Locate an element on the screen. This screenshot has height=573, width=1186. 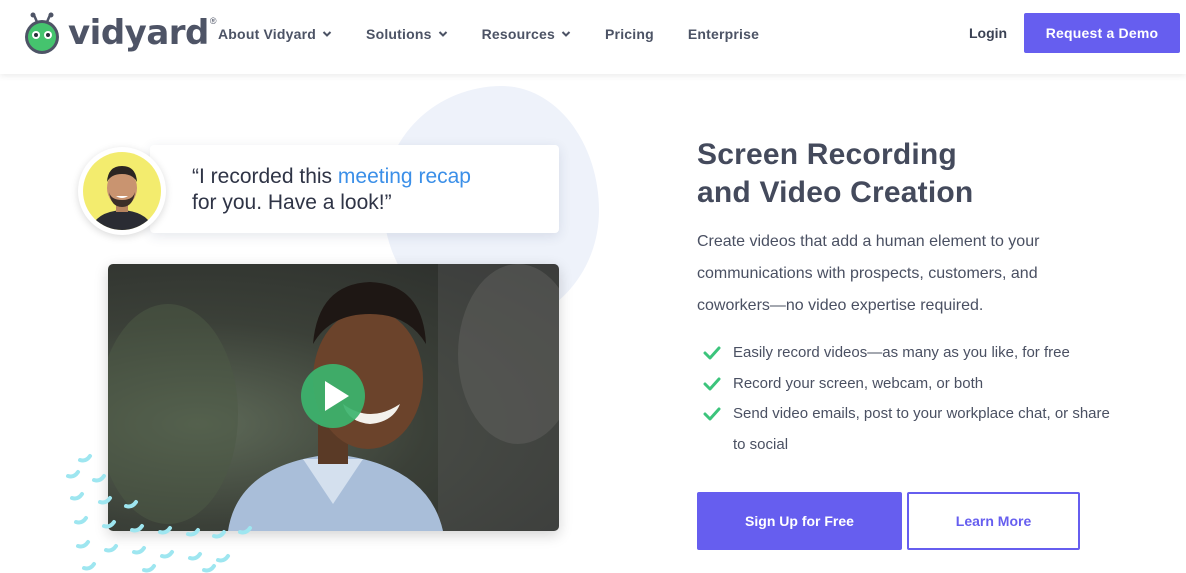
sign-up-free-button: Sign Up for Free is located at coordinates (799, 521).